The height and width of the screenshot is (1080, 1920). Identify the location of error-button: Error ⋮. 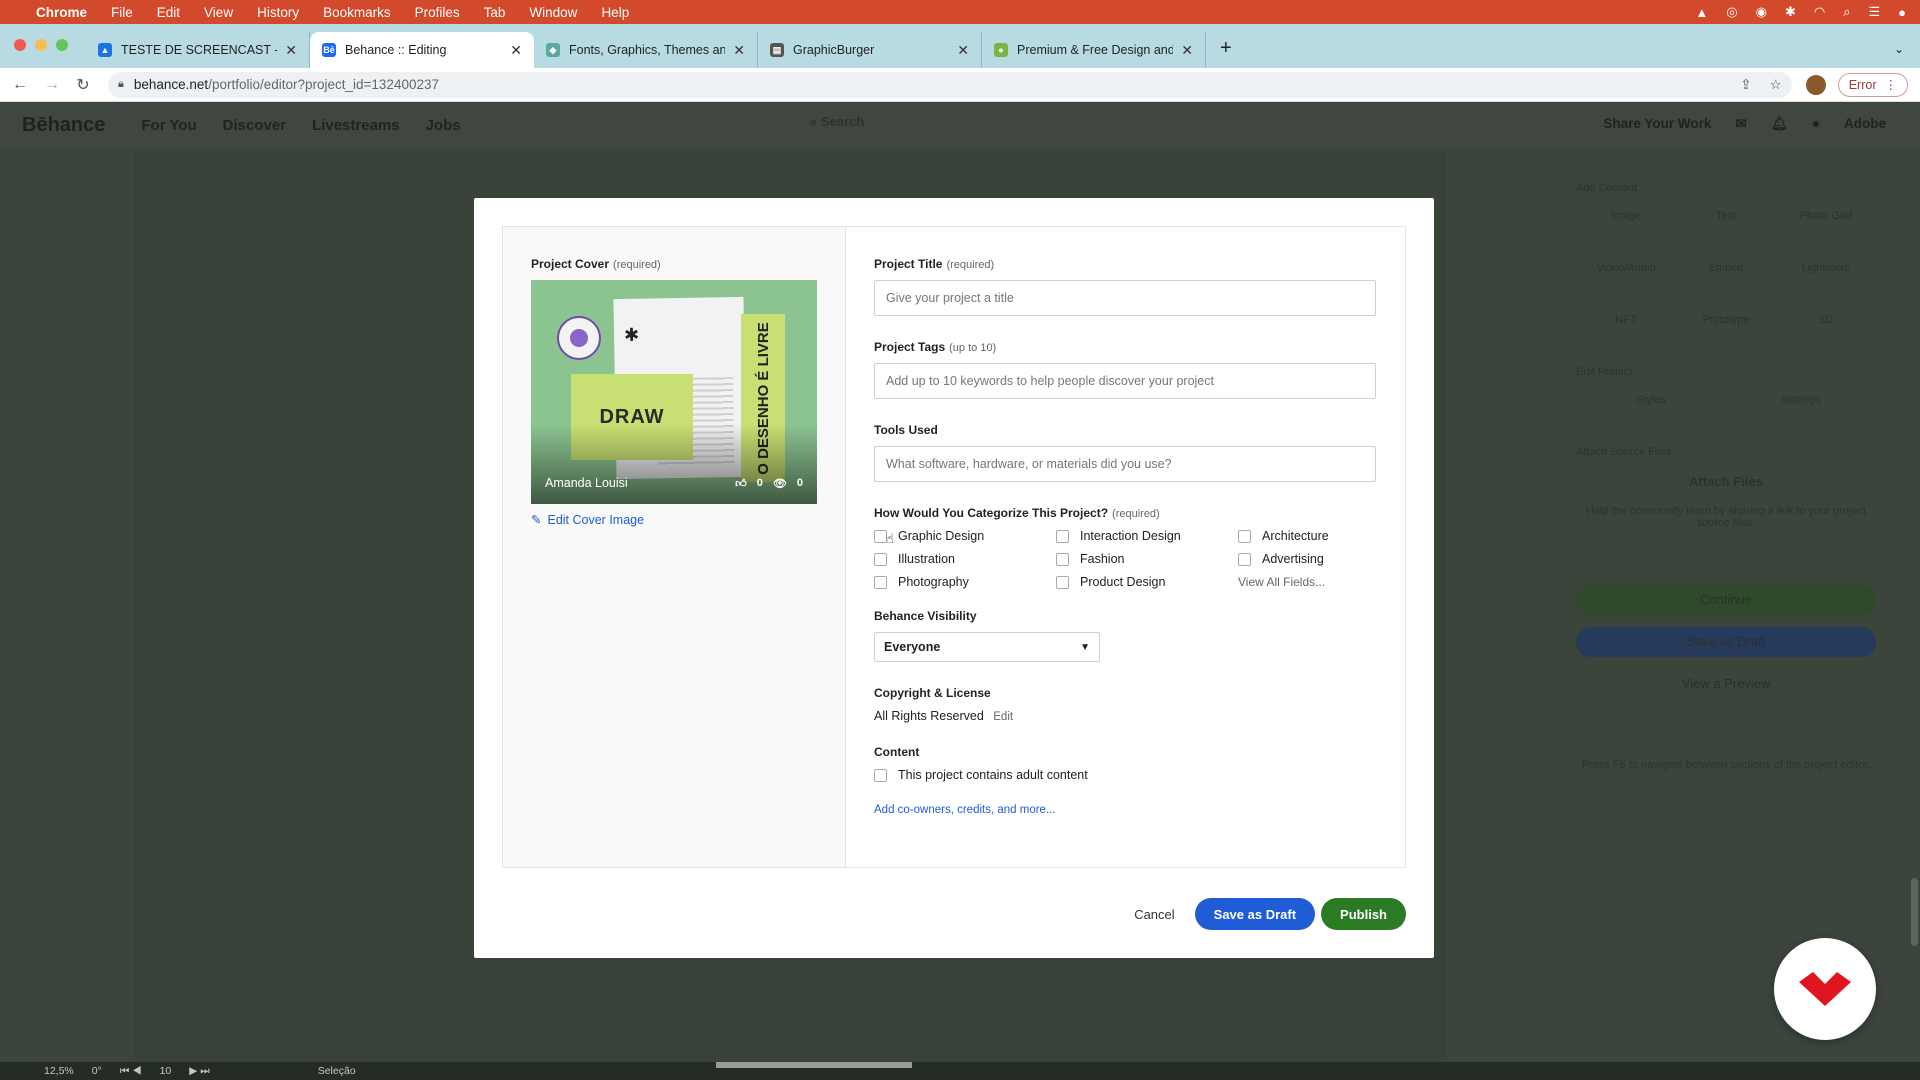
(1872, 84).